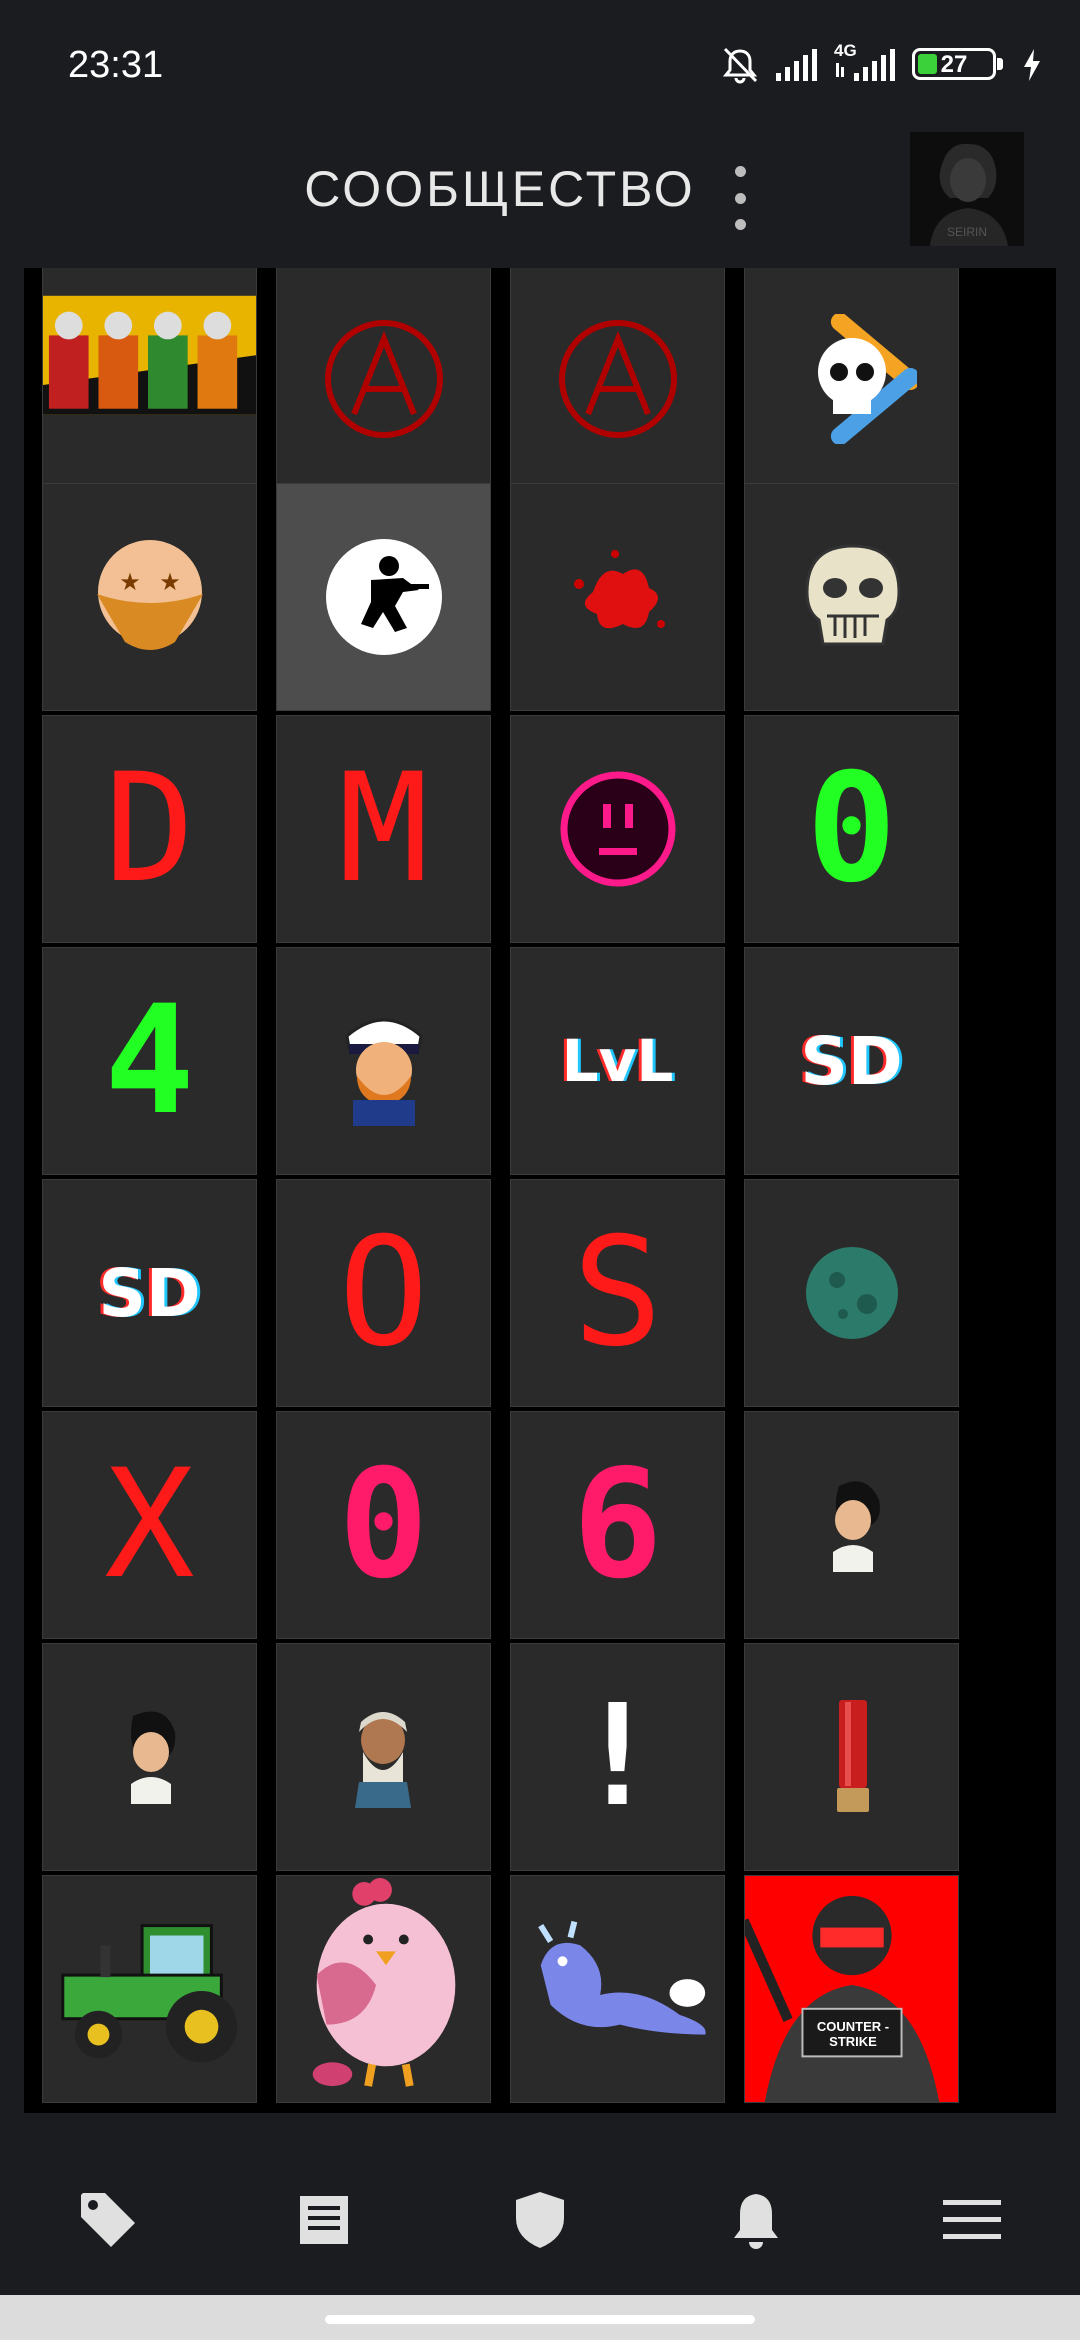  Describe the element at coordinates (149, 1989) in the screenshot. I see `badge-cell-tractor` at that location.